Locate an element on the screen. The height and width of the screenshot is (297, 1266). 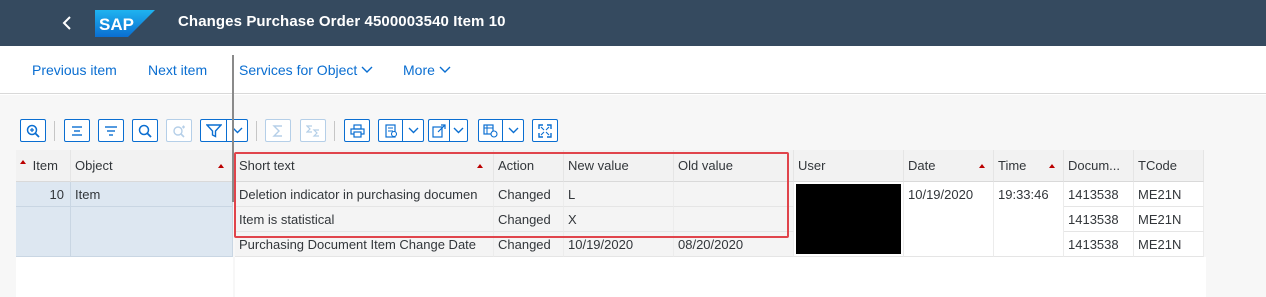
column-header-tcode: TCode is located at coordinates (1169, 166).